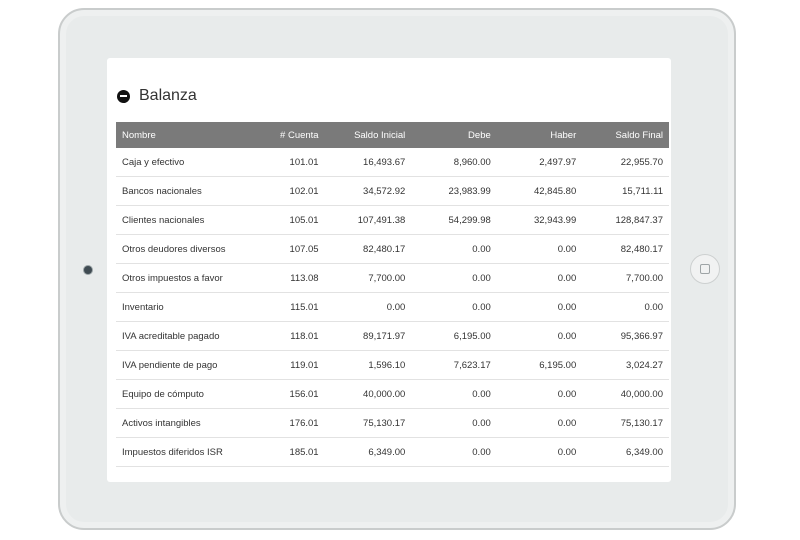 This screenshot has width=800, height=540. I want to click on cell-debe: 54,299.98, so click(454, 220).